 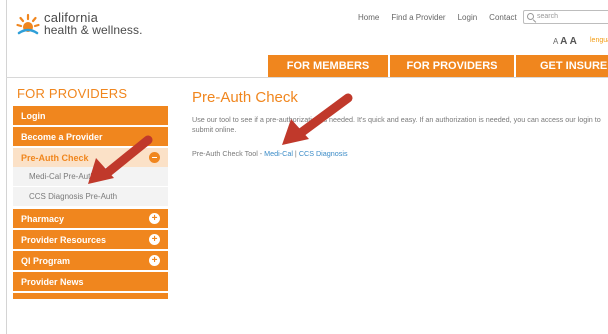 I want to click on ccs-diagnosis-link: CCS Diagnosis, so click(x=323, y=153).